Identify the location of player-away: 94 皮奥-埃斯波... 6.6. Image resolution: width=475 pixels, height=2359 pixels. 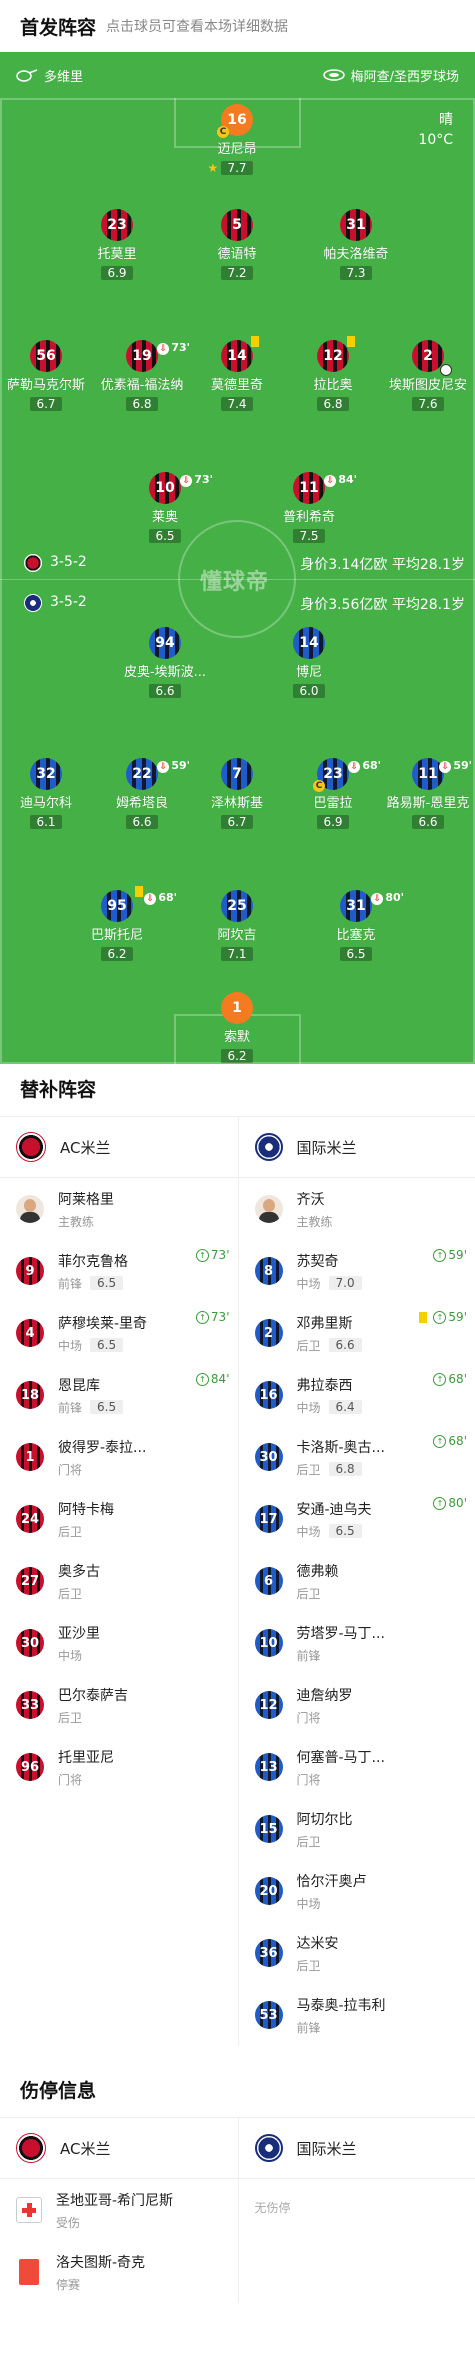
(165, 663).